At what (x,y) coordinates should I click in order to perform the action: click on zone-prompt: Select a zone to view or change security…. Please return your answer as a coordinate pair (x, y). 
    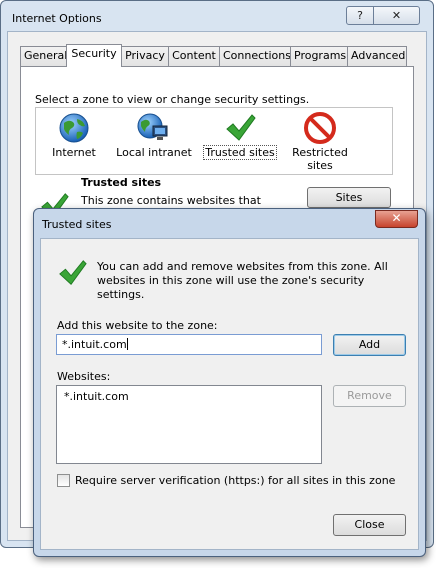
    Looking at the image, I should click on (172, 99).